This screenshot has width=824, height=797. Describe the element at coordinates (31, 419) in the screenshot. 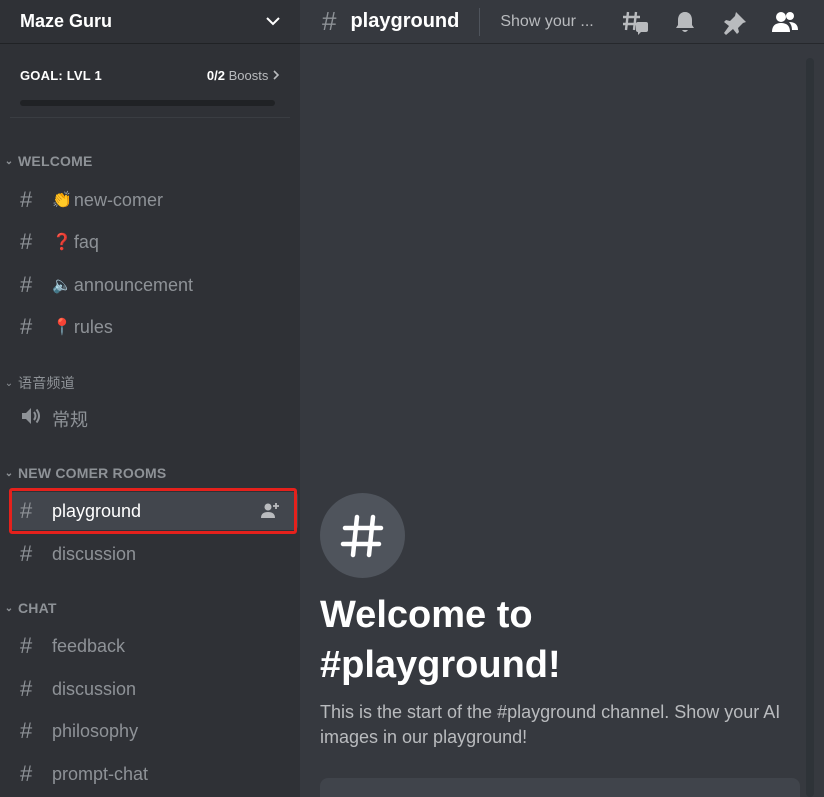

I see `speaker-icon` at that location.